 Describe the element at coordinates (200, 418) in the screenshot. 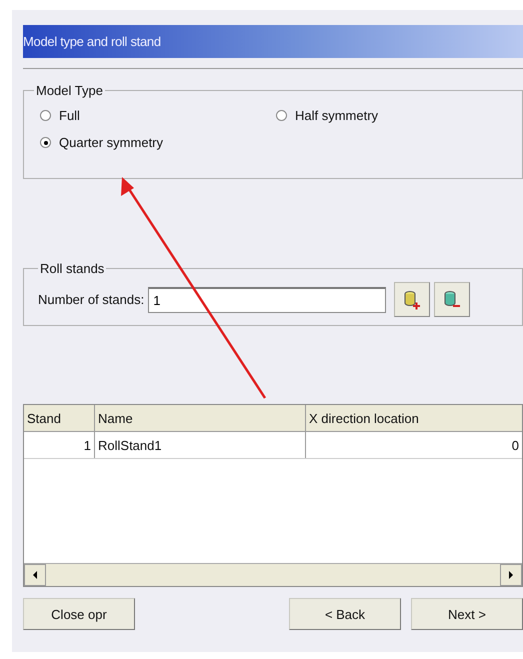

I see `column-header: Name` at that location.